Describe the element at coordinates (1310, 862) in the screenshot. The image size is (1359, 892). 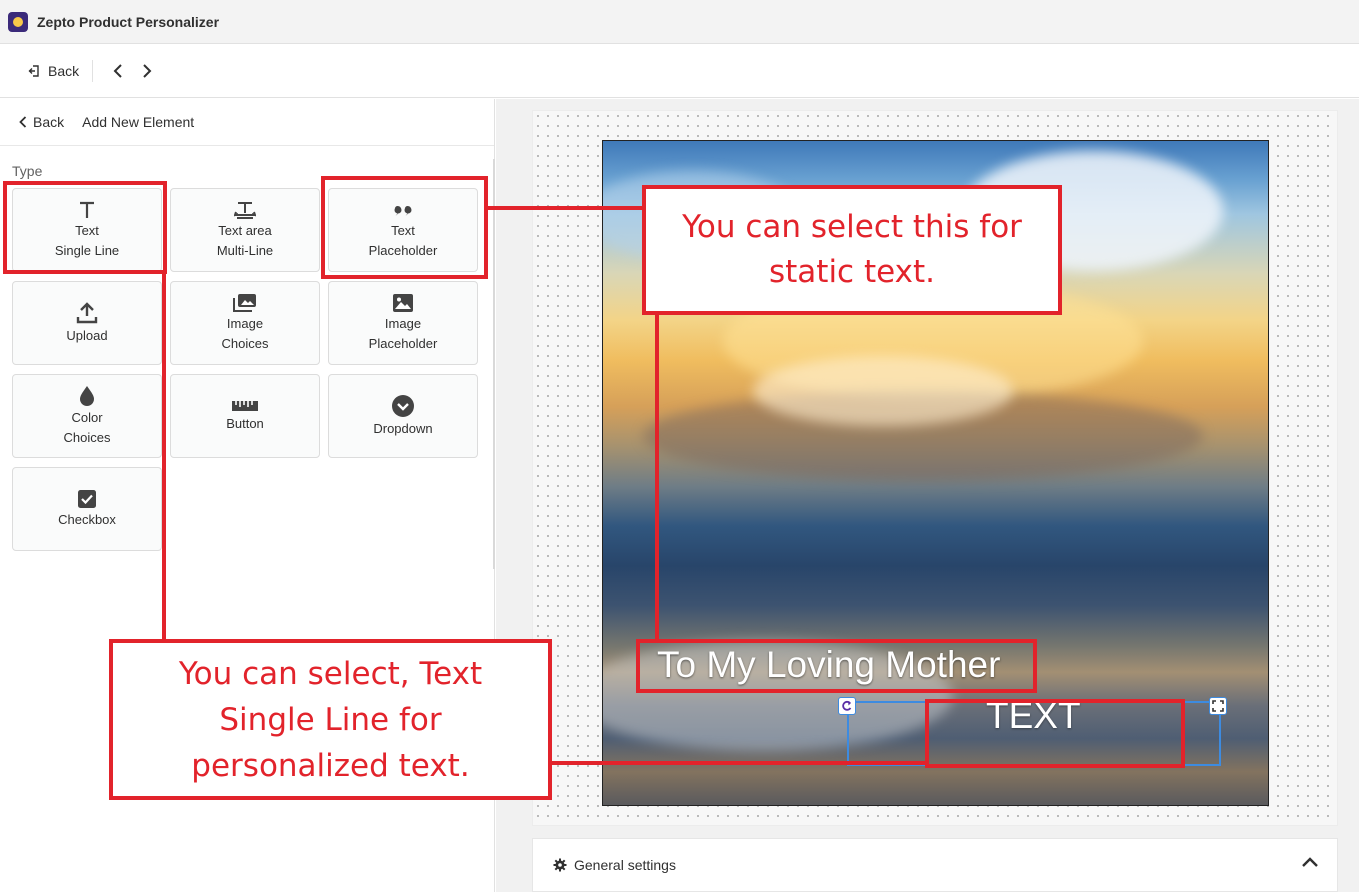
I see `chevron-up-icon` at that location.